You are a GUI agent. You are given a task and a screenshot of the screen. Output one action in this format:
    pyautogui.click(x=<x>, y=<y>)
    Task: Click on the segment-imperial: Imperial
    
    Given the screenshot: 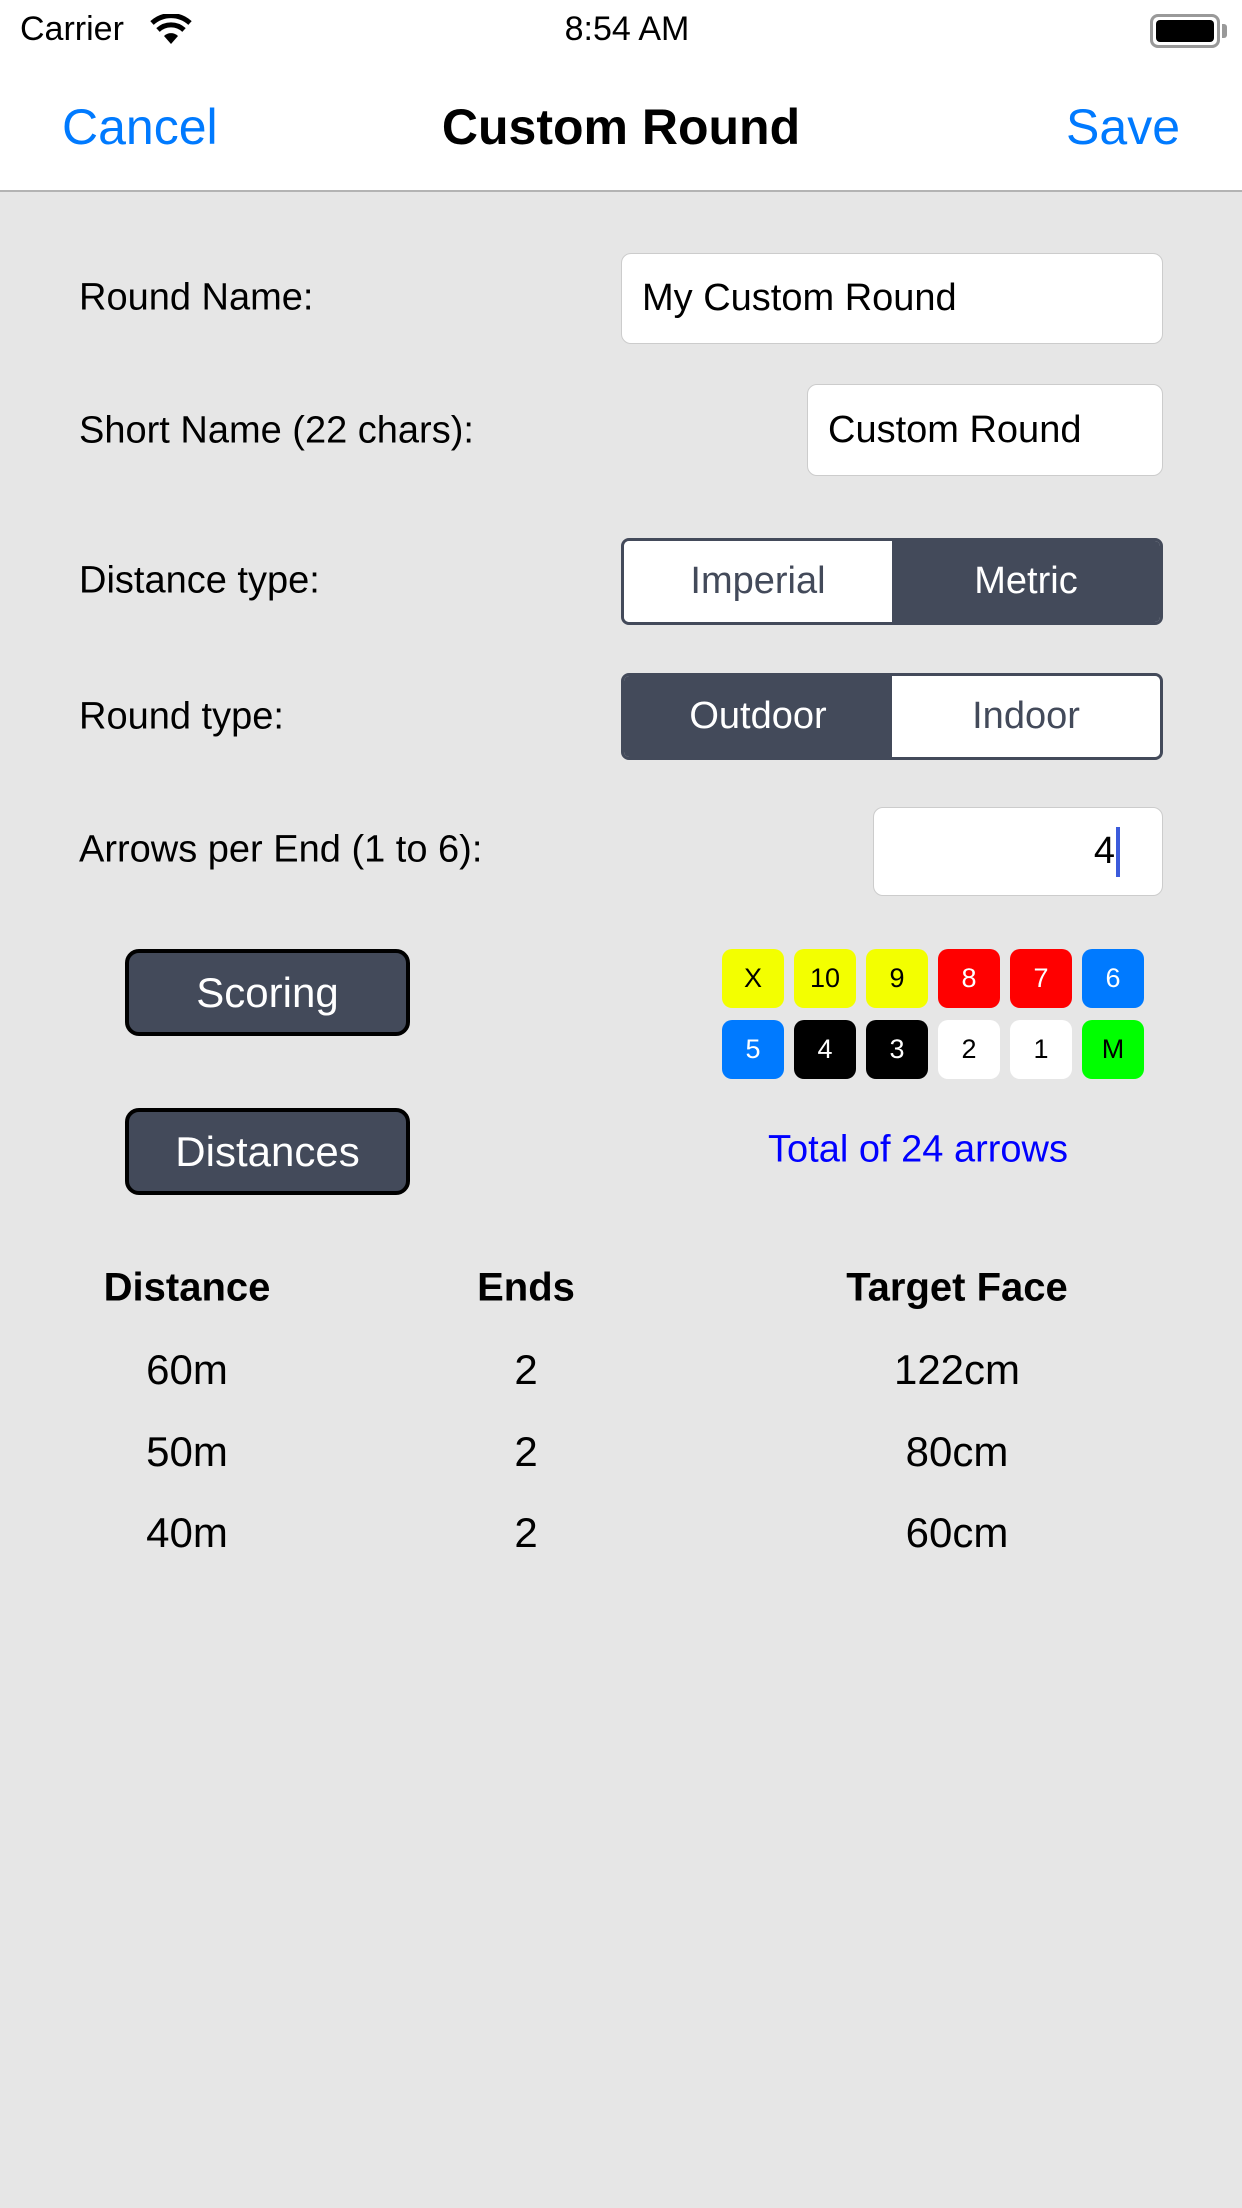 What is the action you would take?
    pyautogui.click(x=758, y=581)
    